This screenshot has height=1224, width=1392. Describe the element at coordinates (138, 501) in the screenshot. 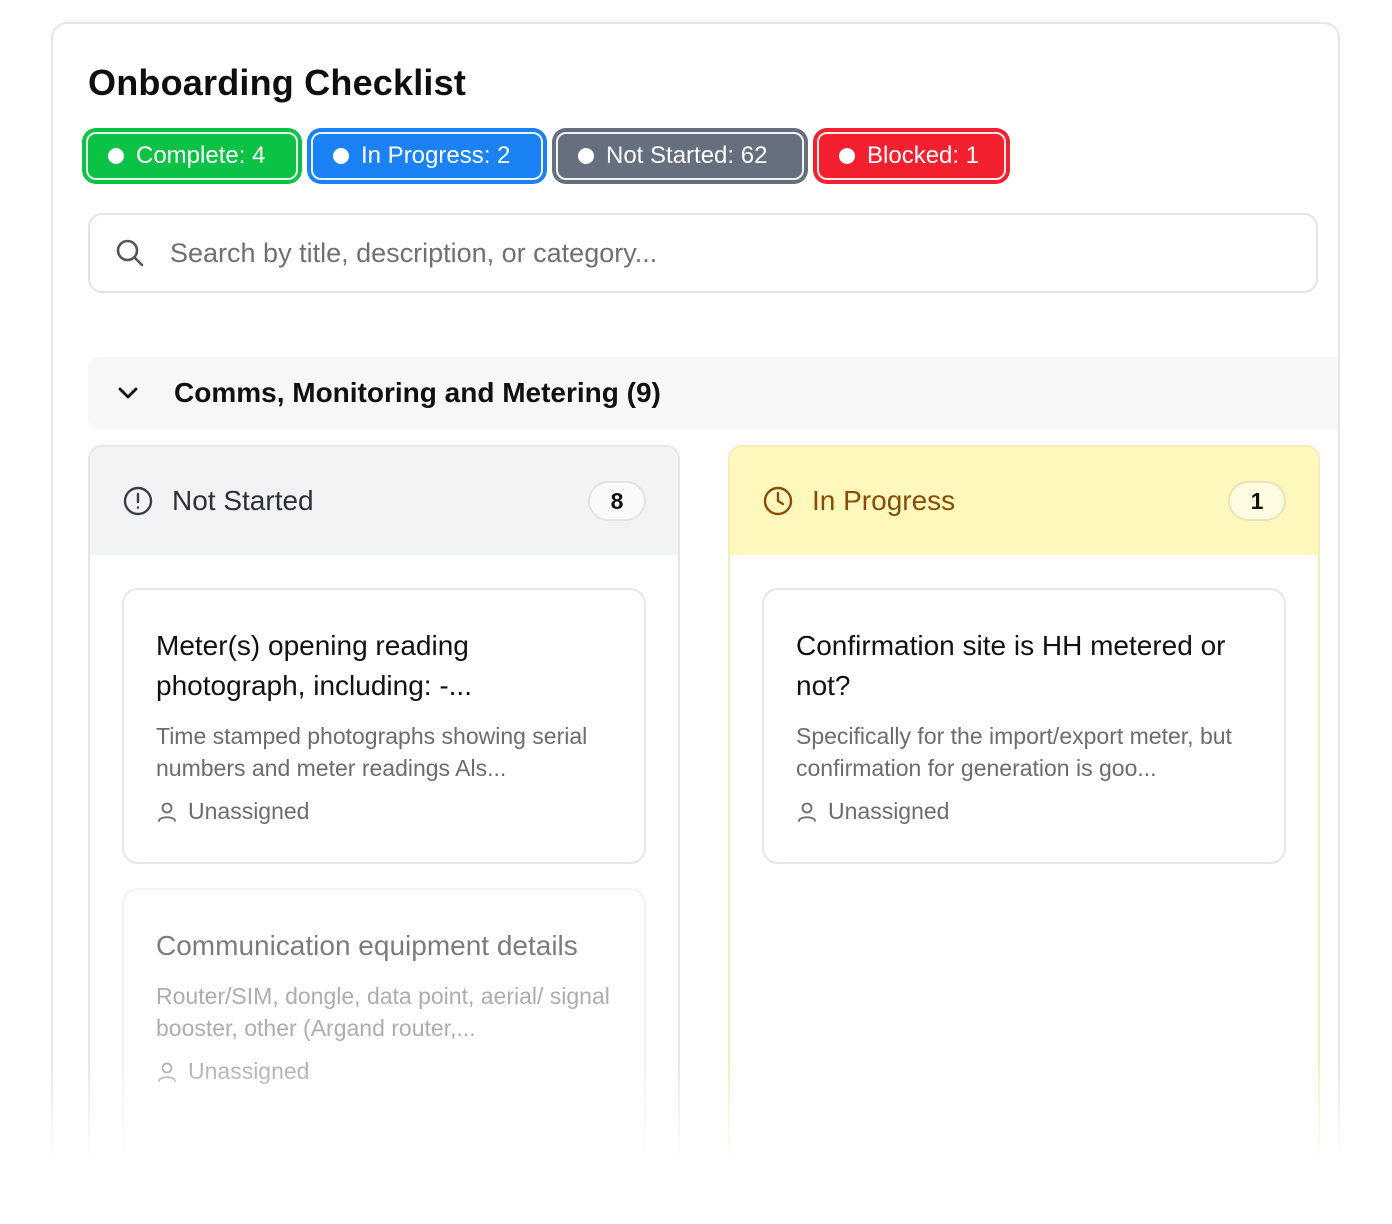

I see `alert-circle-icon` at that location.